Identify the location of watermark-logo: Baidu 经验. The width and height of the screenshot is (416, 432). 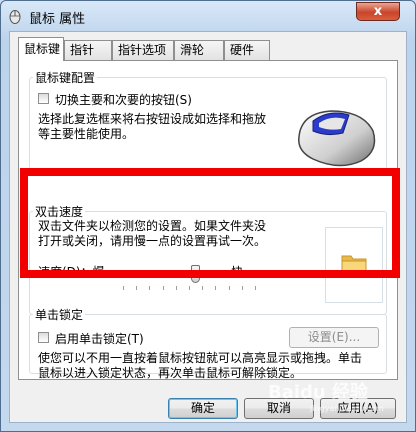
(318, 392).